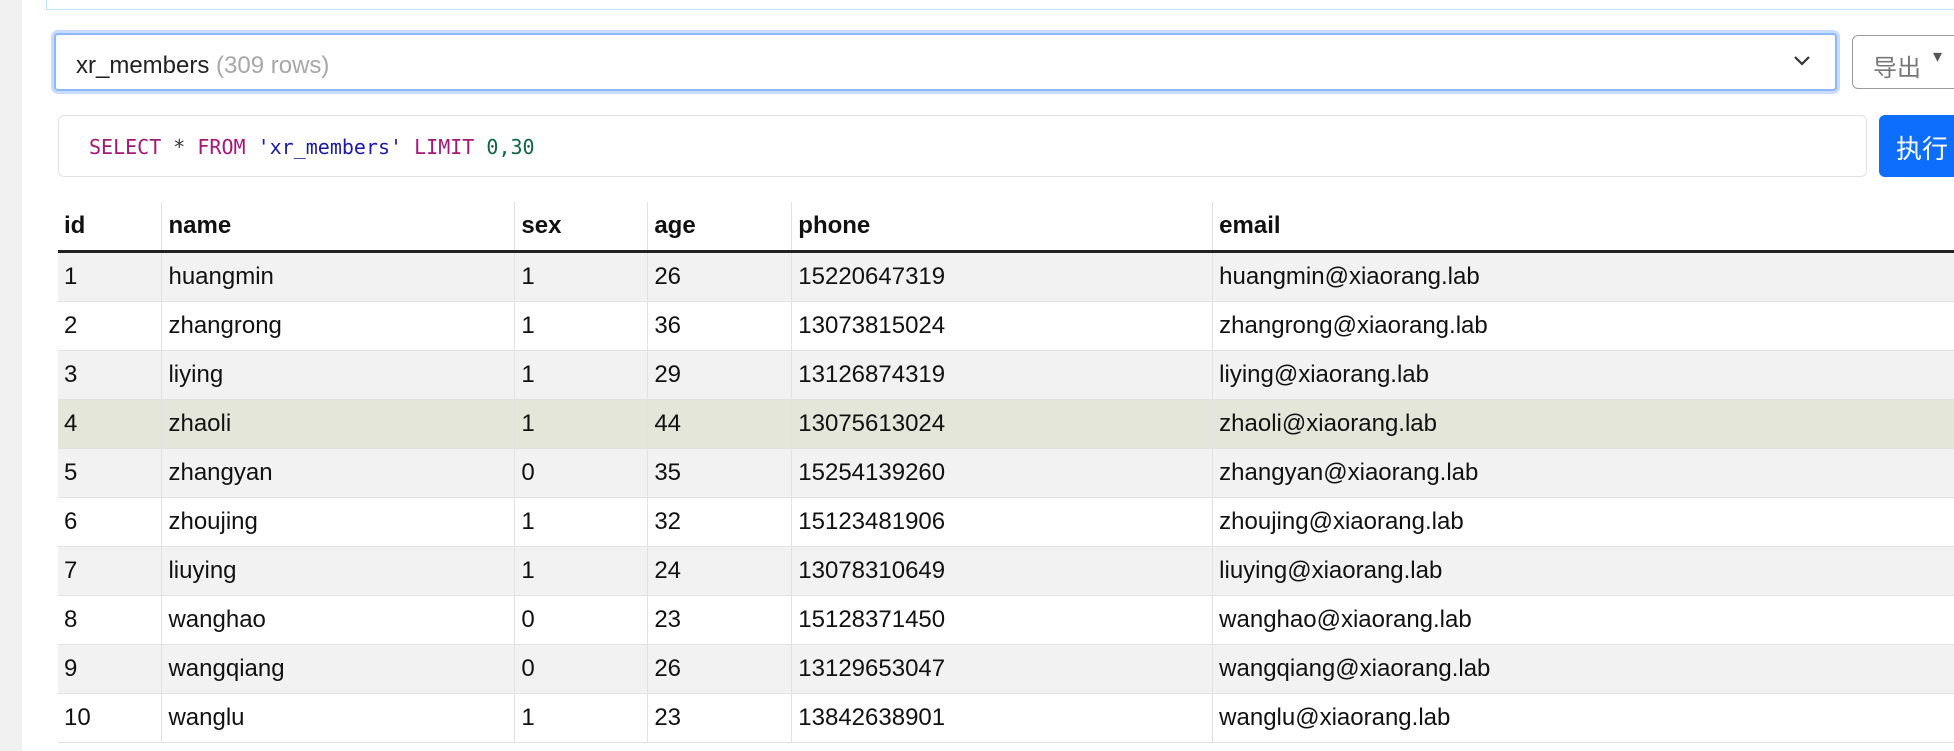 The image size is (1954, 751). I want to click on table-row: 4 zhaoli 1 44 13075613024 zhaoli@xiaorang.lab, so click(1006, 424).